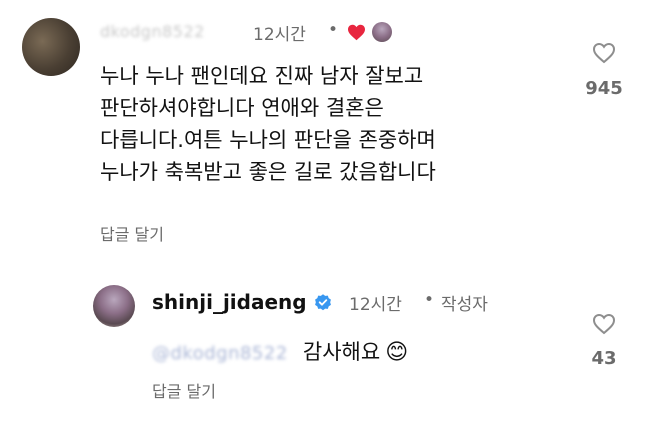  What do you see at coordinates (279, 35) in the screenshot?
I see `comment-timestamp: 12시간` at bounding box center [279, 35].